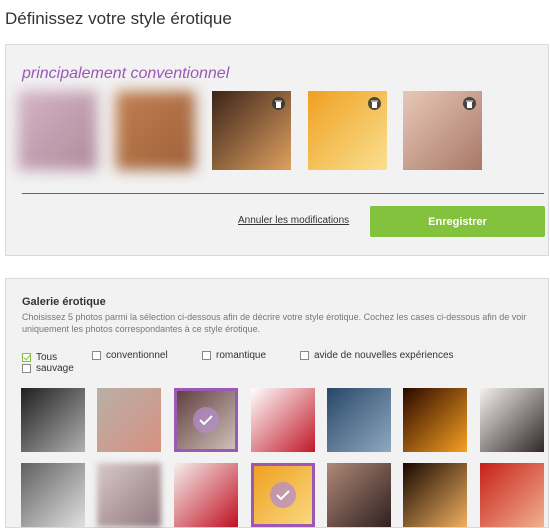 This screenshot has height=528, width=550. I want to click on filter-romantic: romantique, so click(234, 355).